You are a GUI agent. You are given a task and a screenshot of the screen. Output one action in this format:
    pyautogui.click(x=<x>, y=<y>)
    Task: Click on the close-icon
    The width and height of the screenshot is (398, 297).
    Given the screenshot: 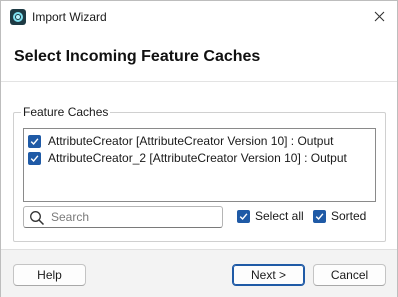 What is the action you would take?
    pyautogui.click(x=379, y=16)
    